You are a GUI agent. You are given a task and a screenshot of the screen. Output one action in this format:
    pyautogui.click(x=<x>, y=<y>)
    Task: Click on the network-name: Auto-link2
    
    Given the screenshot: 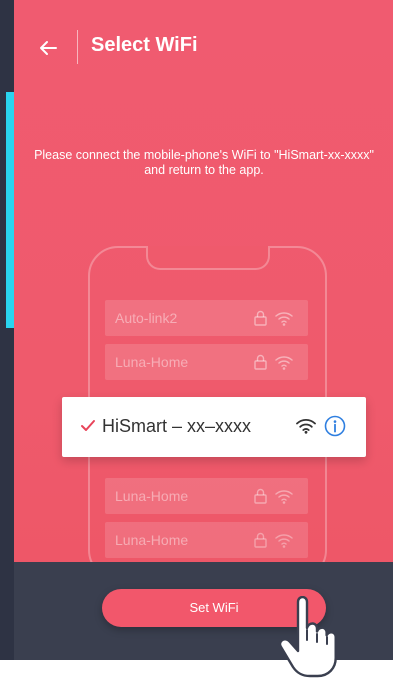 What is the action you would take?
    pyautogui.click(x=146, y=318)
    